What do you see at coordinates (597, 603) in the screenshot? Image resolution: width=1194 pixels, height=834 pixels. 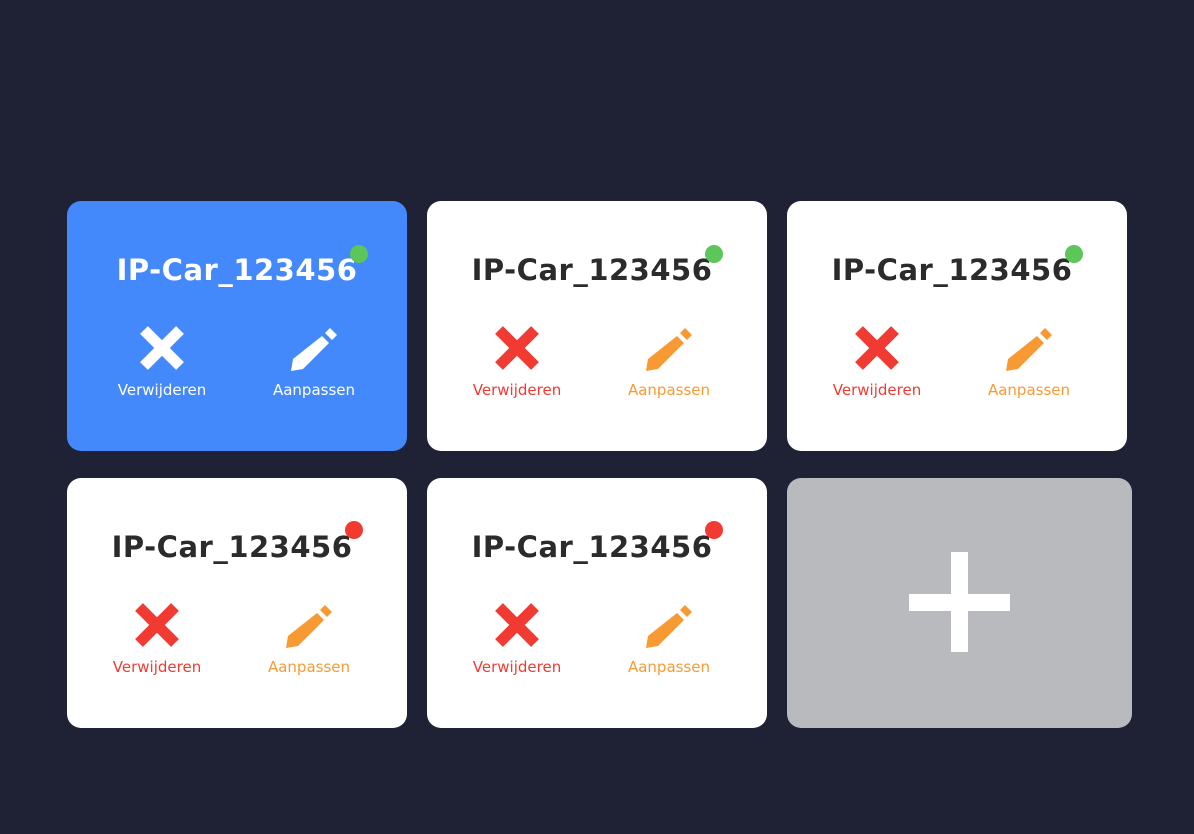 I see `device-card-5: IP-Car_123456 Verwijderen Aanpassen` at bounding box center [597, 603].